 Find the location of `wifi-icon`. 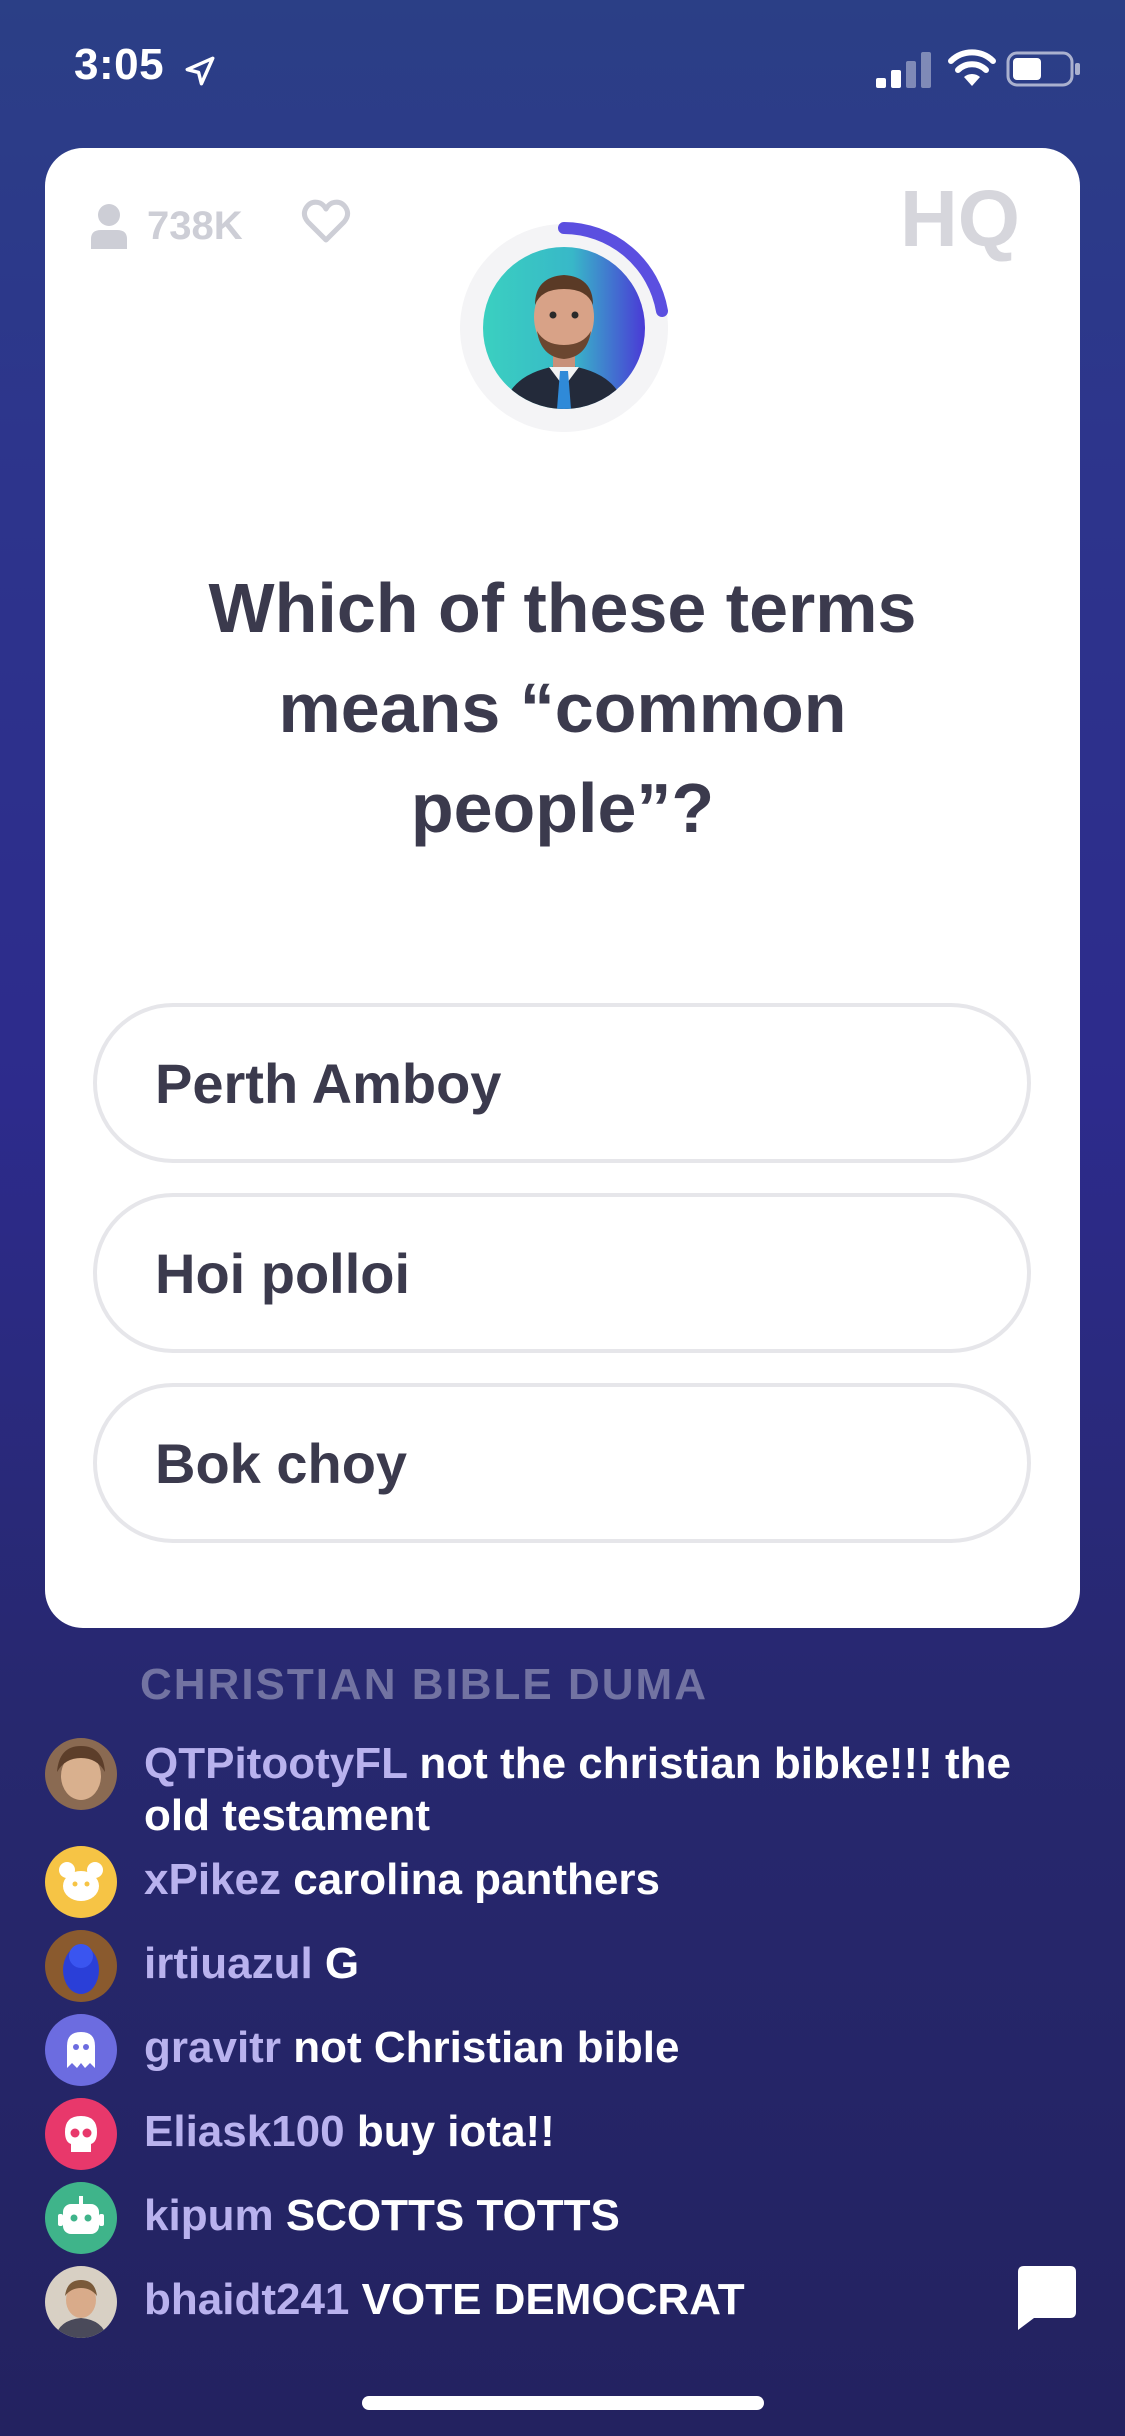

wifi-icon is located at coordinates (972, 67).